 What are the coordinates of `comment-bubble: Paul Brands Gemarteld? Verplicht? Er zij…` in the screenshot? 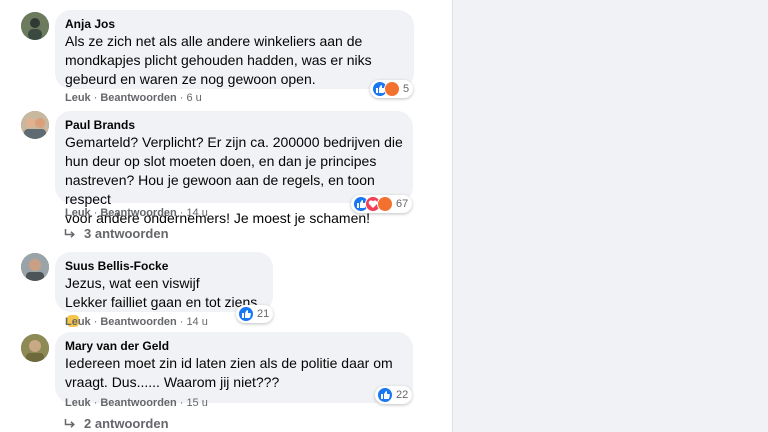 It's located at (234, 168).